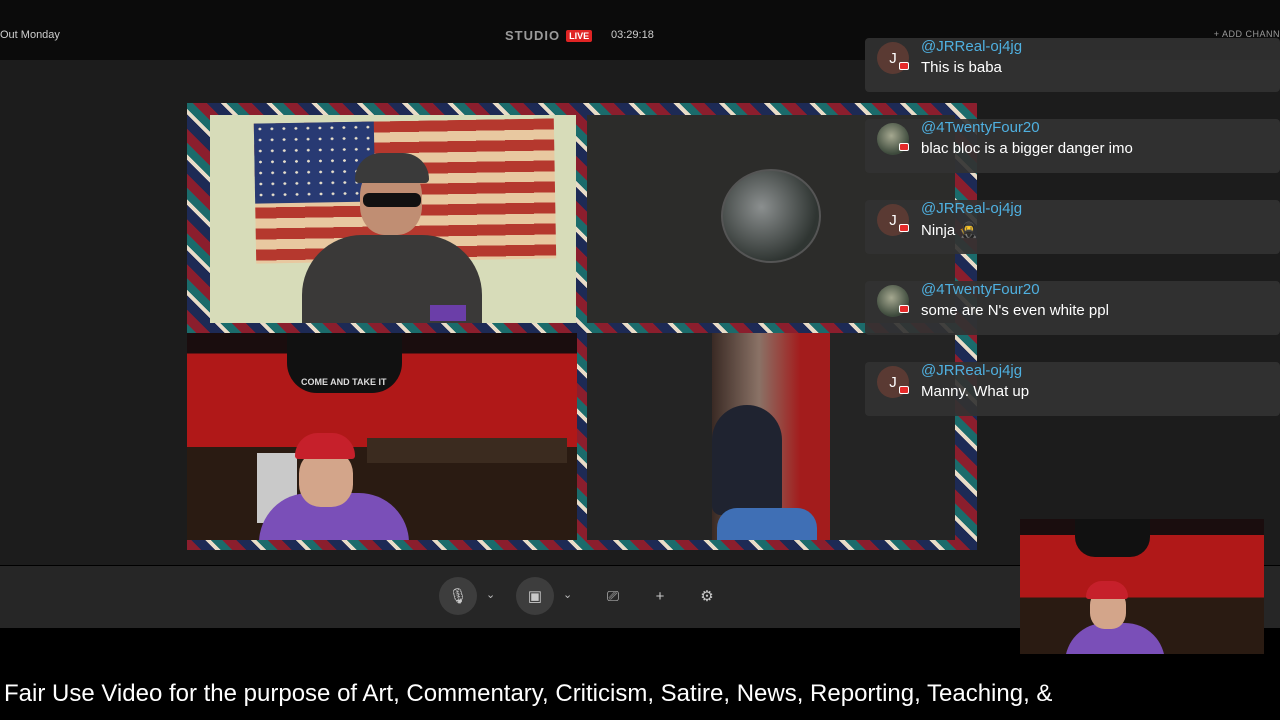 The width and height of the screenshot is (1280, 720). I want to click on screen-share-icon: ⎚, so click(612, 596).